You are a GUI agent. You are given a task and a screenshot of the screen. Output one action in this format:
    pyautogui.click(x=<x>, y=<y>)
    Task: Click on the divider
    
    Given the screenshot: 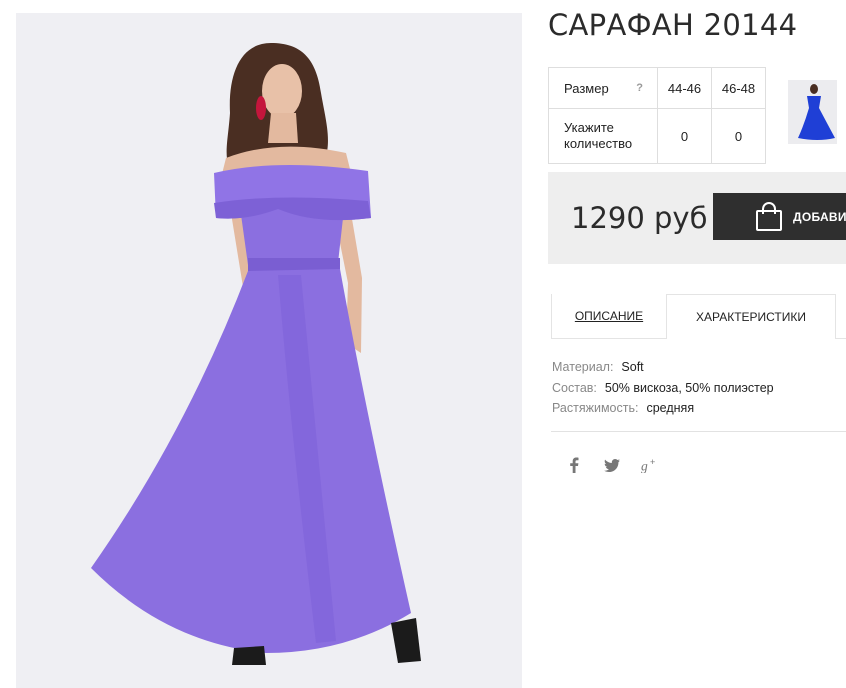 What is the action you would take?
    pyautogui.click(x=698, y=431)
    